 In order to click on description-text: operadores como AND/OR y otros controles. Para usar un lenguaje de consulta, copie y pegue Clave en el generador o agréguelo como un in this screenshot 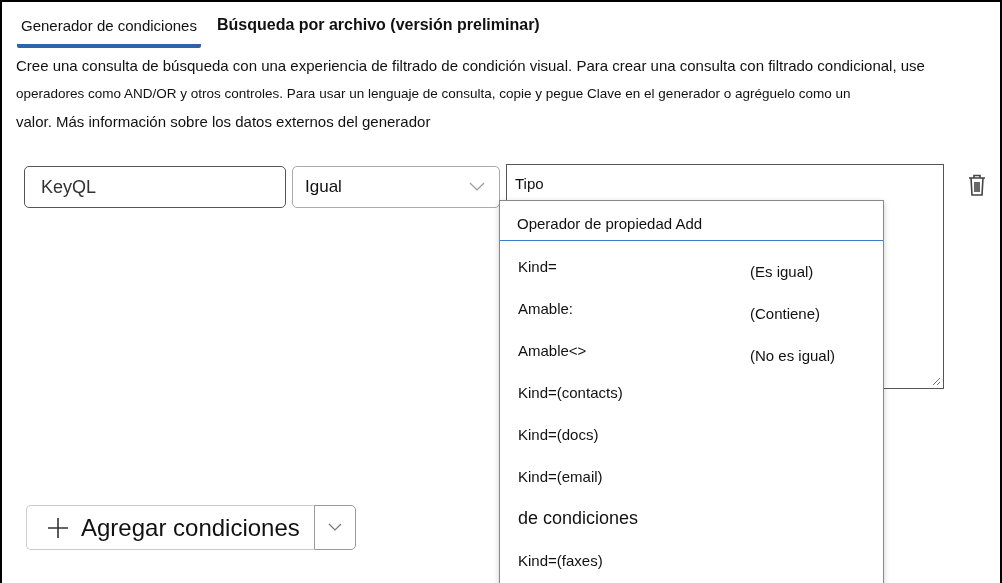, I will do `click(434, 94)`.